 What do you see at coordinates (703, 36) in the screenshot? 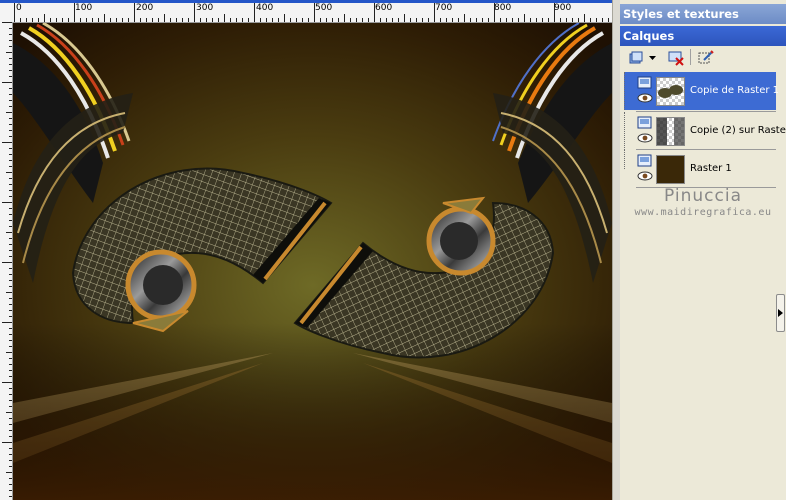
I see `layers-palette-title: Calques` at bounding box center [703, 36].